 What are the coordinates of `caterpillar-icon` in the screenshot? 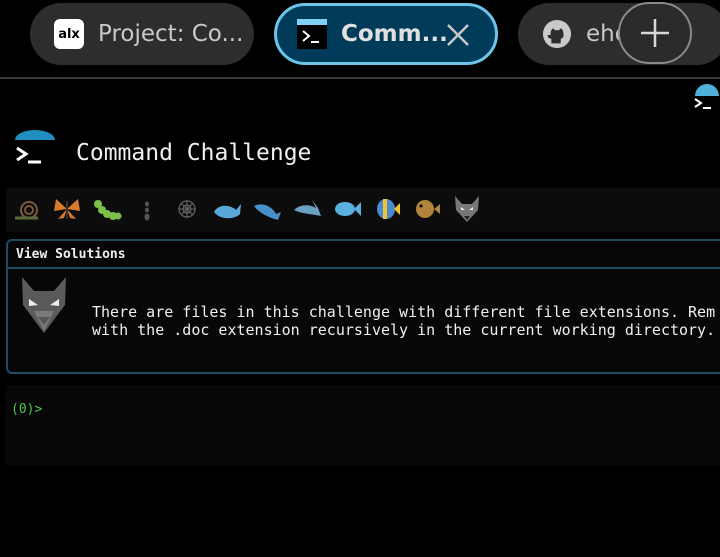 It's located at (107, 209).